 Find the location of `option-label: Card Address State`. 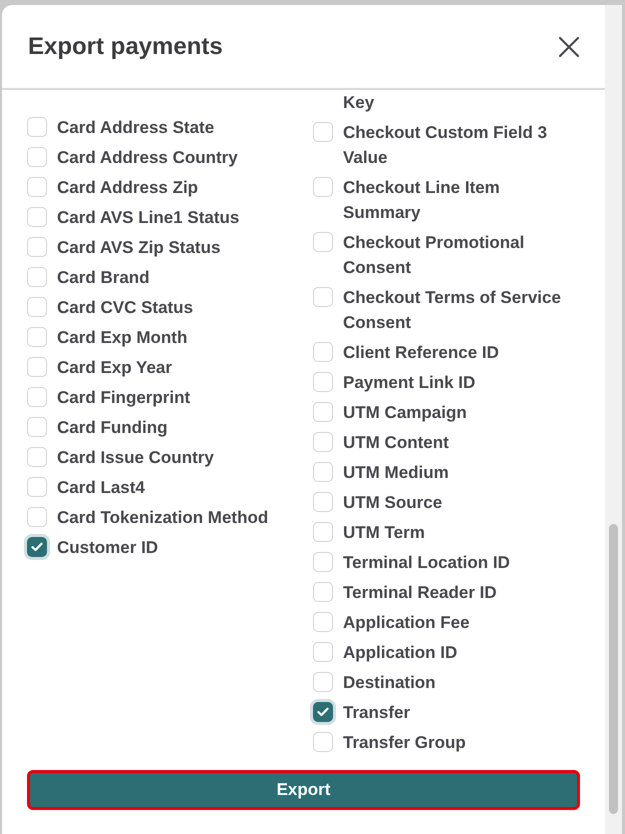

option-label: Card Address State is located at coordinates (135, 128).